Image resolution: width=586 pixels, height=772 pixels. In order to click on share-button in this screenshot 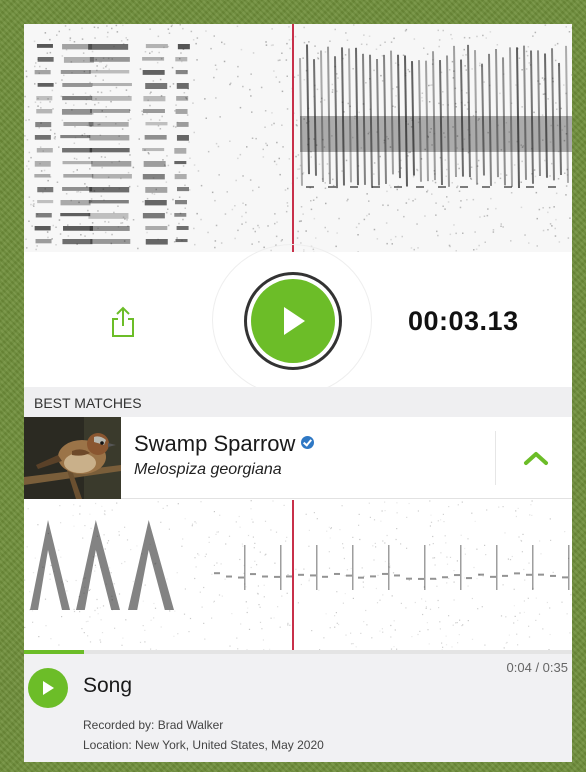, I will do `click(123, 322)`.